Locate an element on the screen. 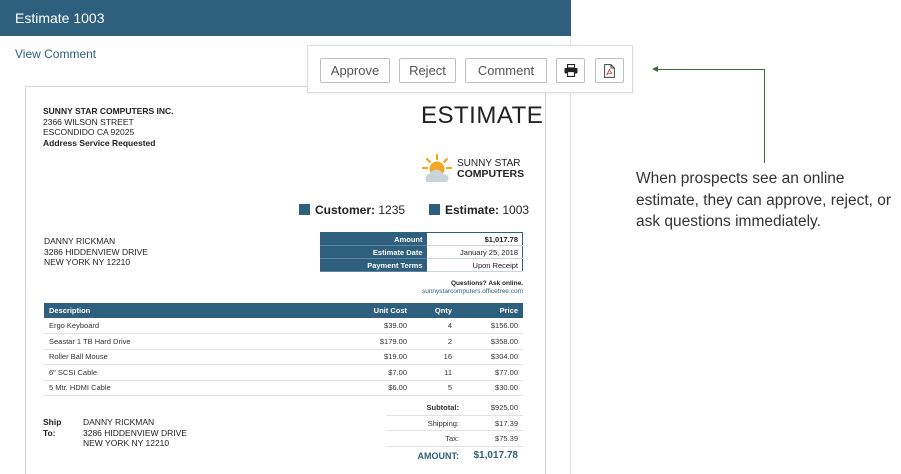 The width and height of the screenshot is (901, 474). summary-row: Estimate Date January 25, 2018 is located at coordinates (421, 252).